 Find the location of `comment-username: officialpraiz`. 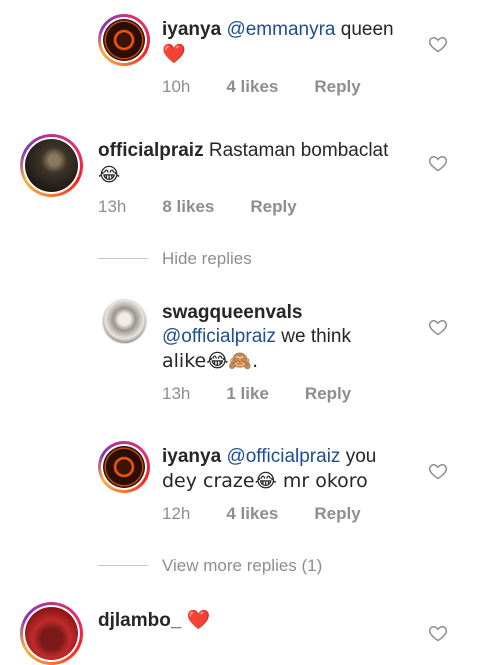

comment-username: officialpraiz is located at coordinates (151, 150).